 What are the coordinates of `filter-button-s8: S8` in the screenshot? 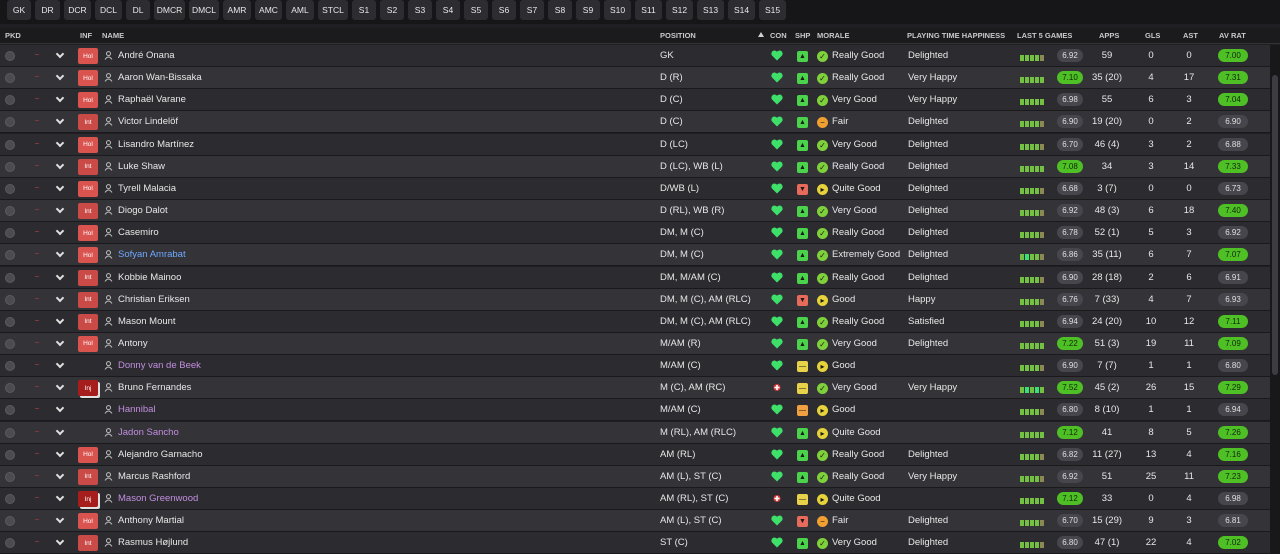 It's located at (560, 10).